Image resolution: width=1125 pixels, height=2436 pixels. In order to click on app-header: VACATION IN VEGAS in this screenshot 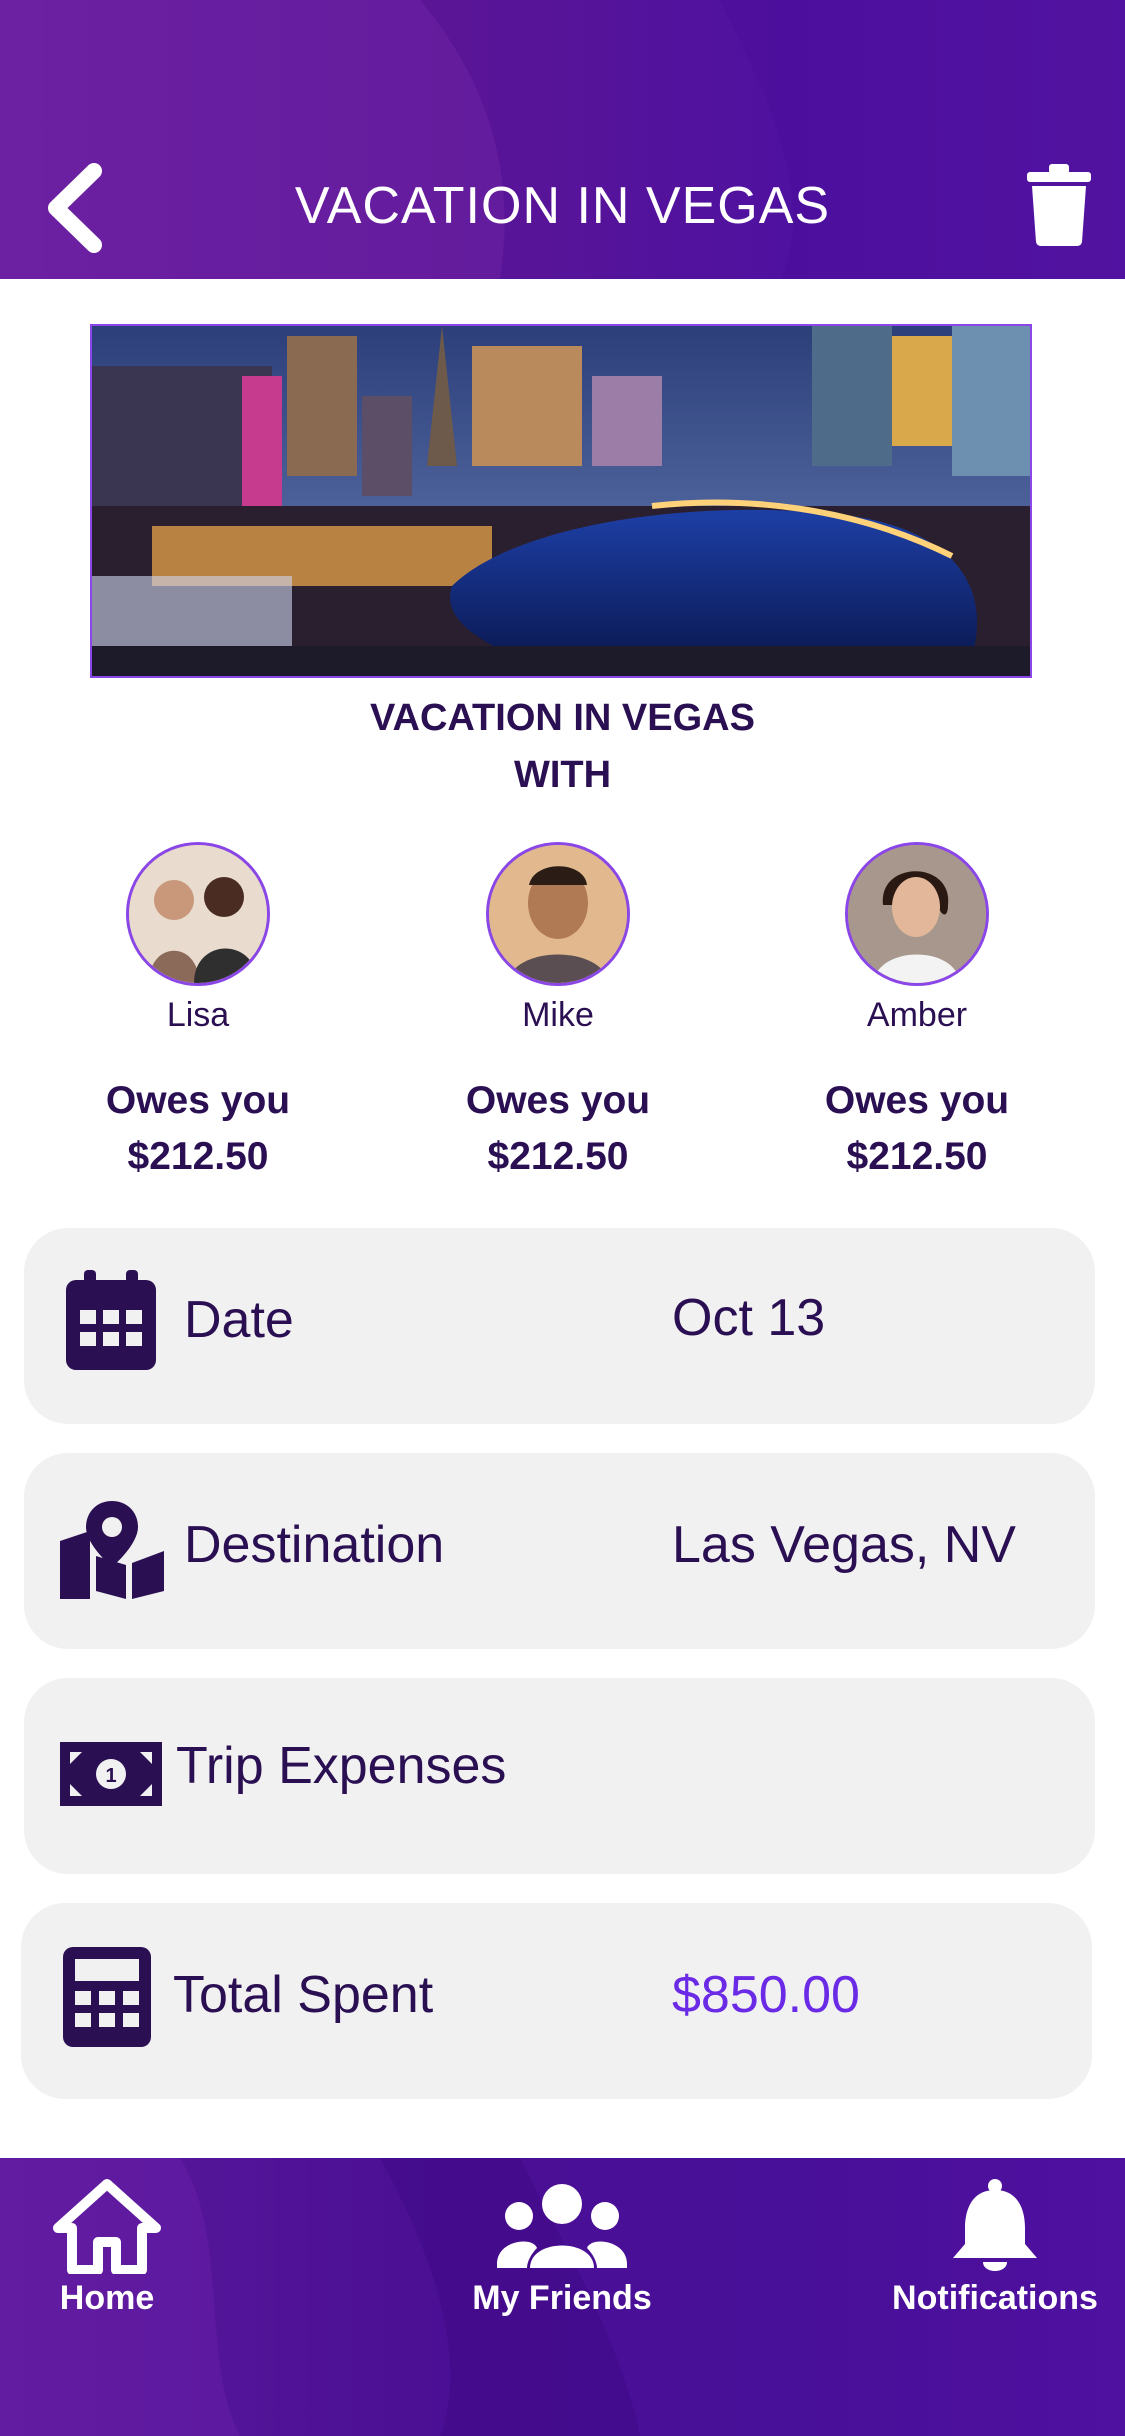, I will do `click(562, 139)`.